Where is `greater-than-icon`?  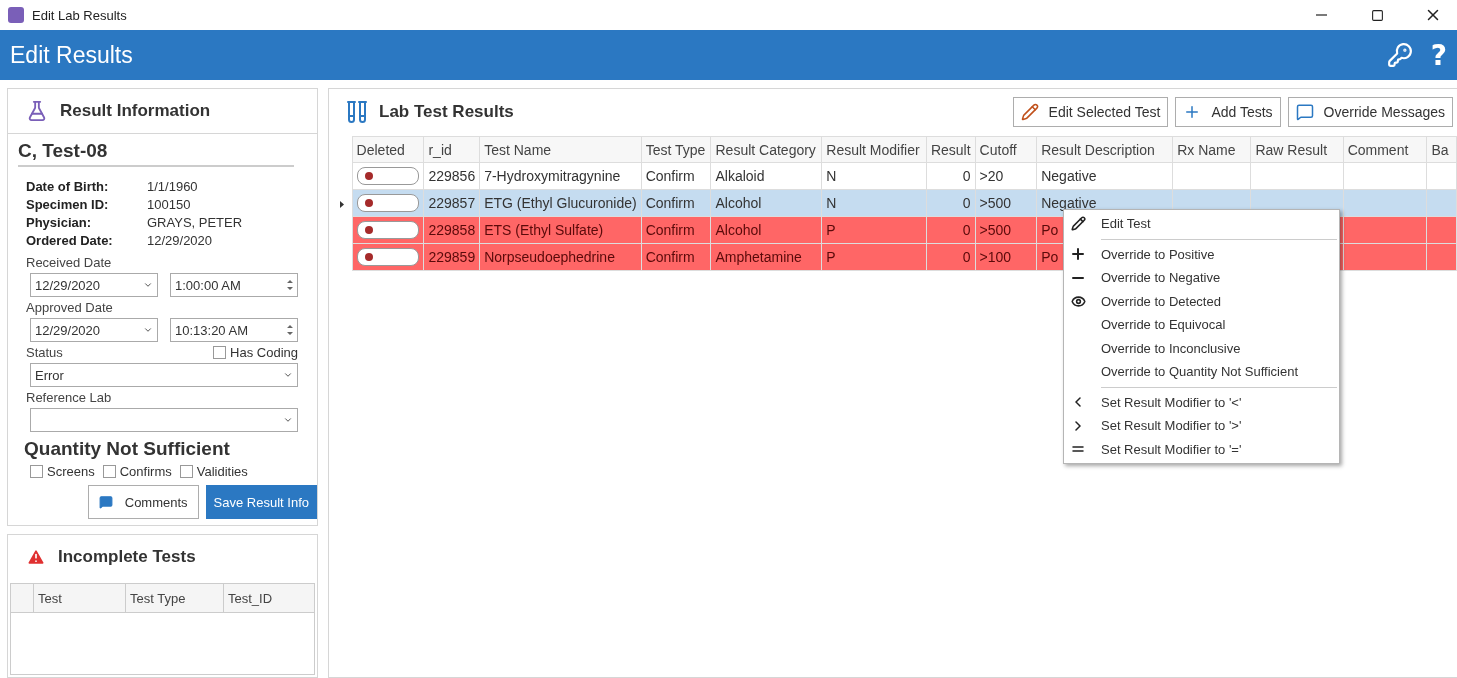 greater-than-icon is located at coordinates (1078, 425).